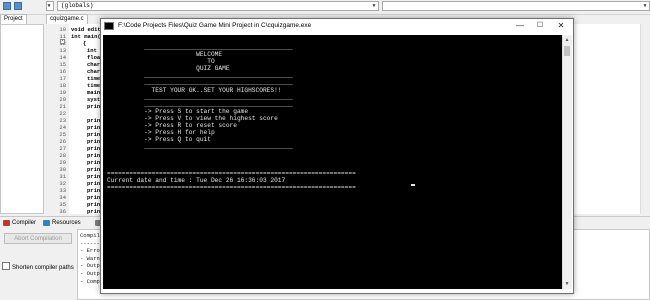 The width and height of the screenshot is (650, 300). I want to click on project-panel-tabs: Project, so click(23, 19).